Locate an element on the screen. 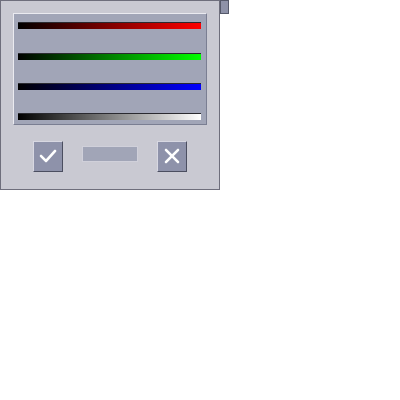 This screenshot has height=400, width=400. color-slider-panel is located at coordinates (110, 69).